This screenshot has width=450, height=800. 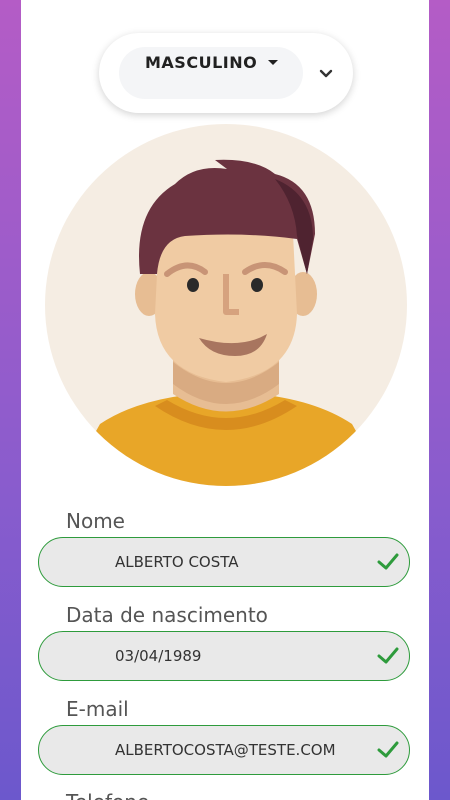 I want to click on caret-down-icon, so click(x=273, y=62).